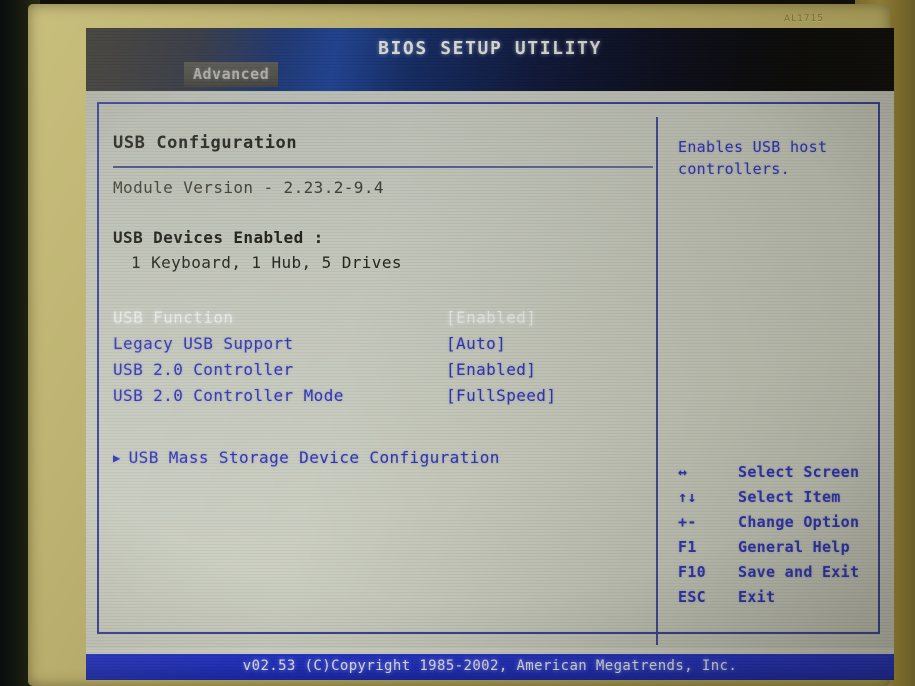  I want to click on usb-devices-enabled-list: 1 Keyboard, 1 Hub, 5 Drives, so click(266, 262).